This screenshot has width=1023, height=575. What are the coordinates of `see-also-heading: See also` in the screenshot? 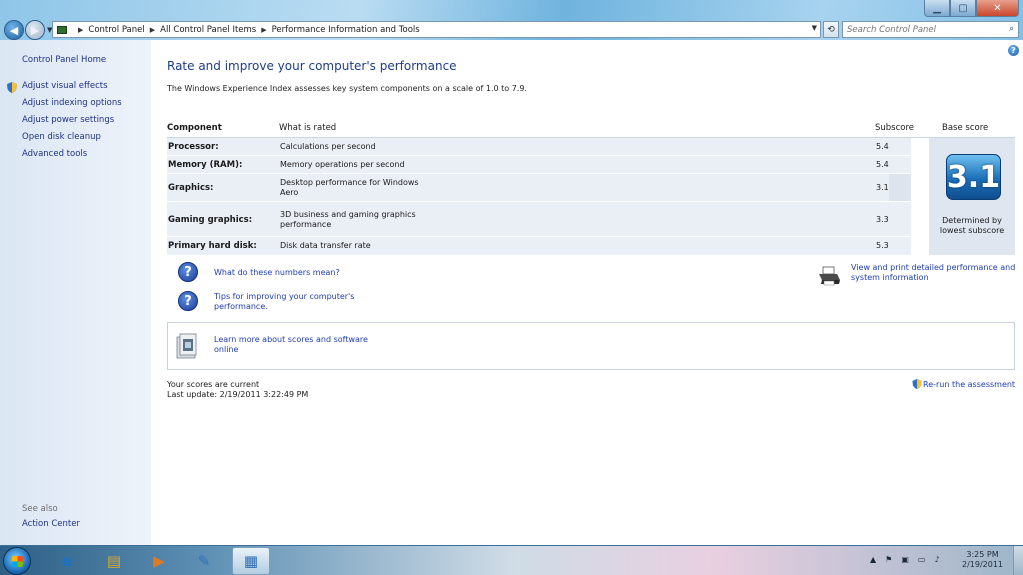 It's located at (40, 509).